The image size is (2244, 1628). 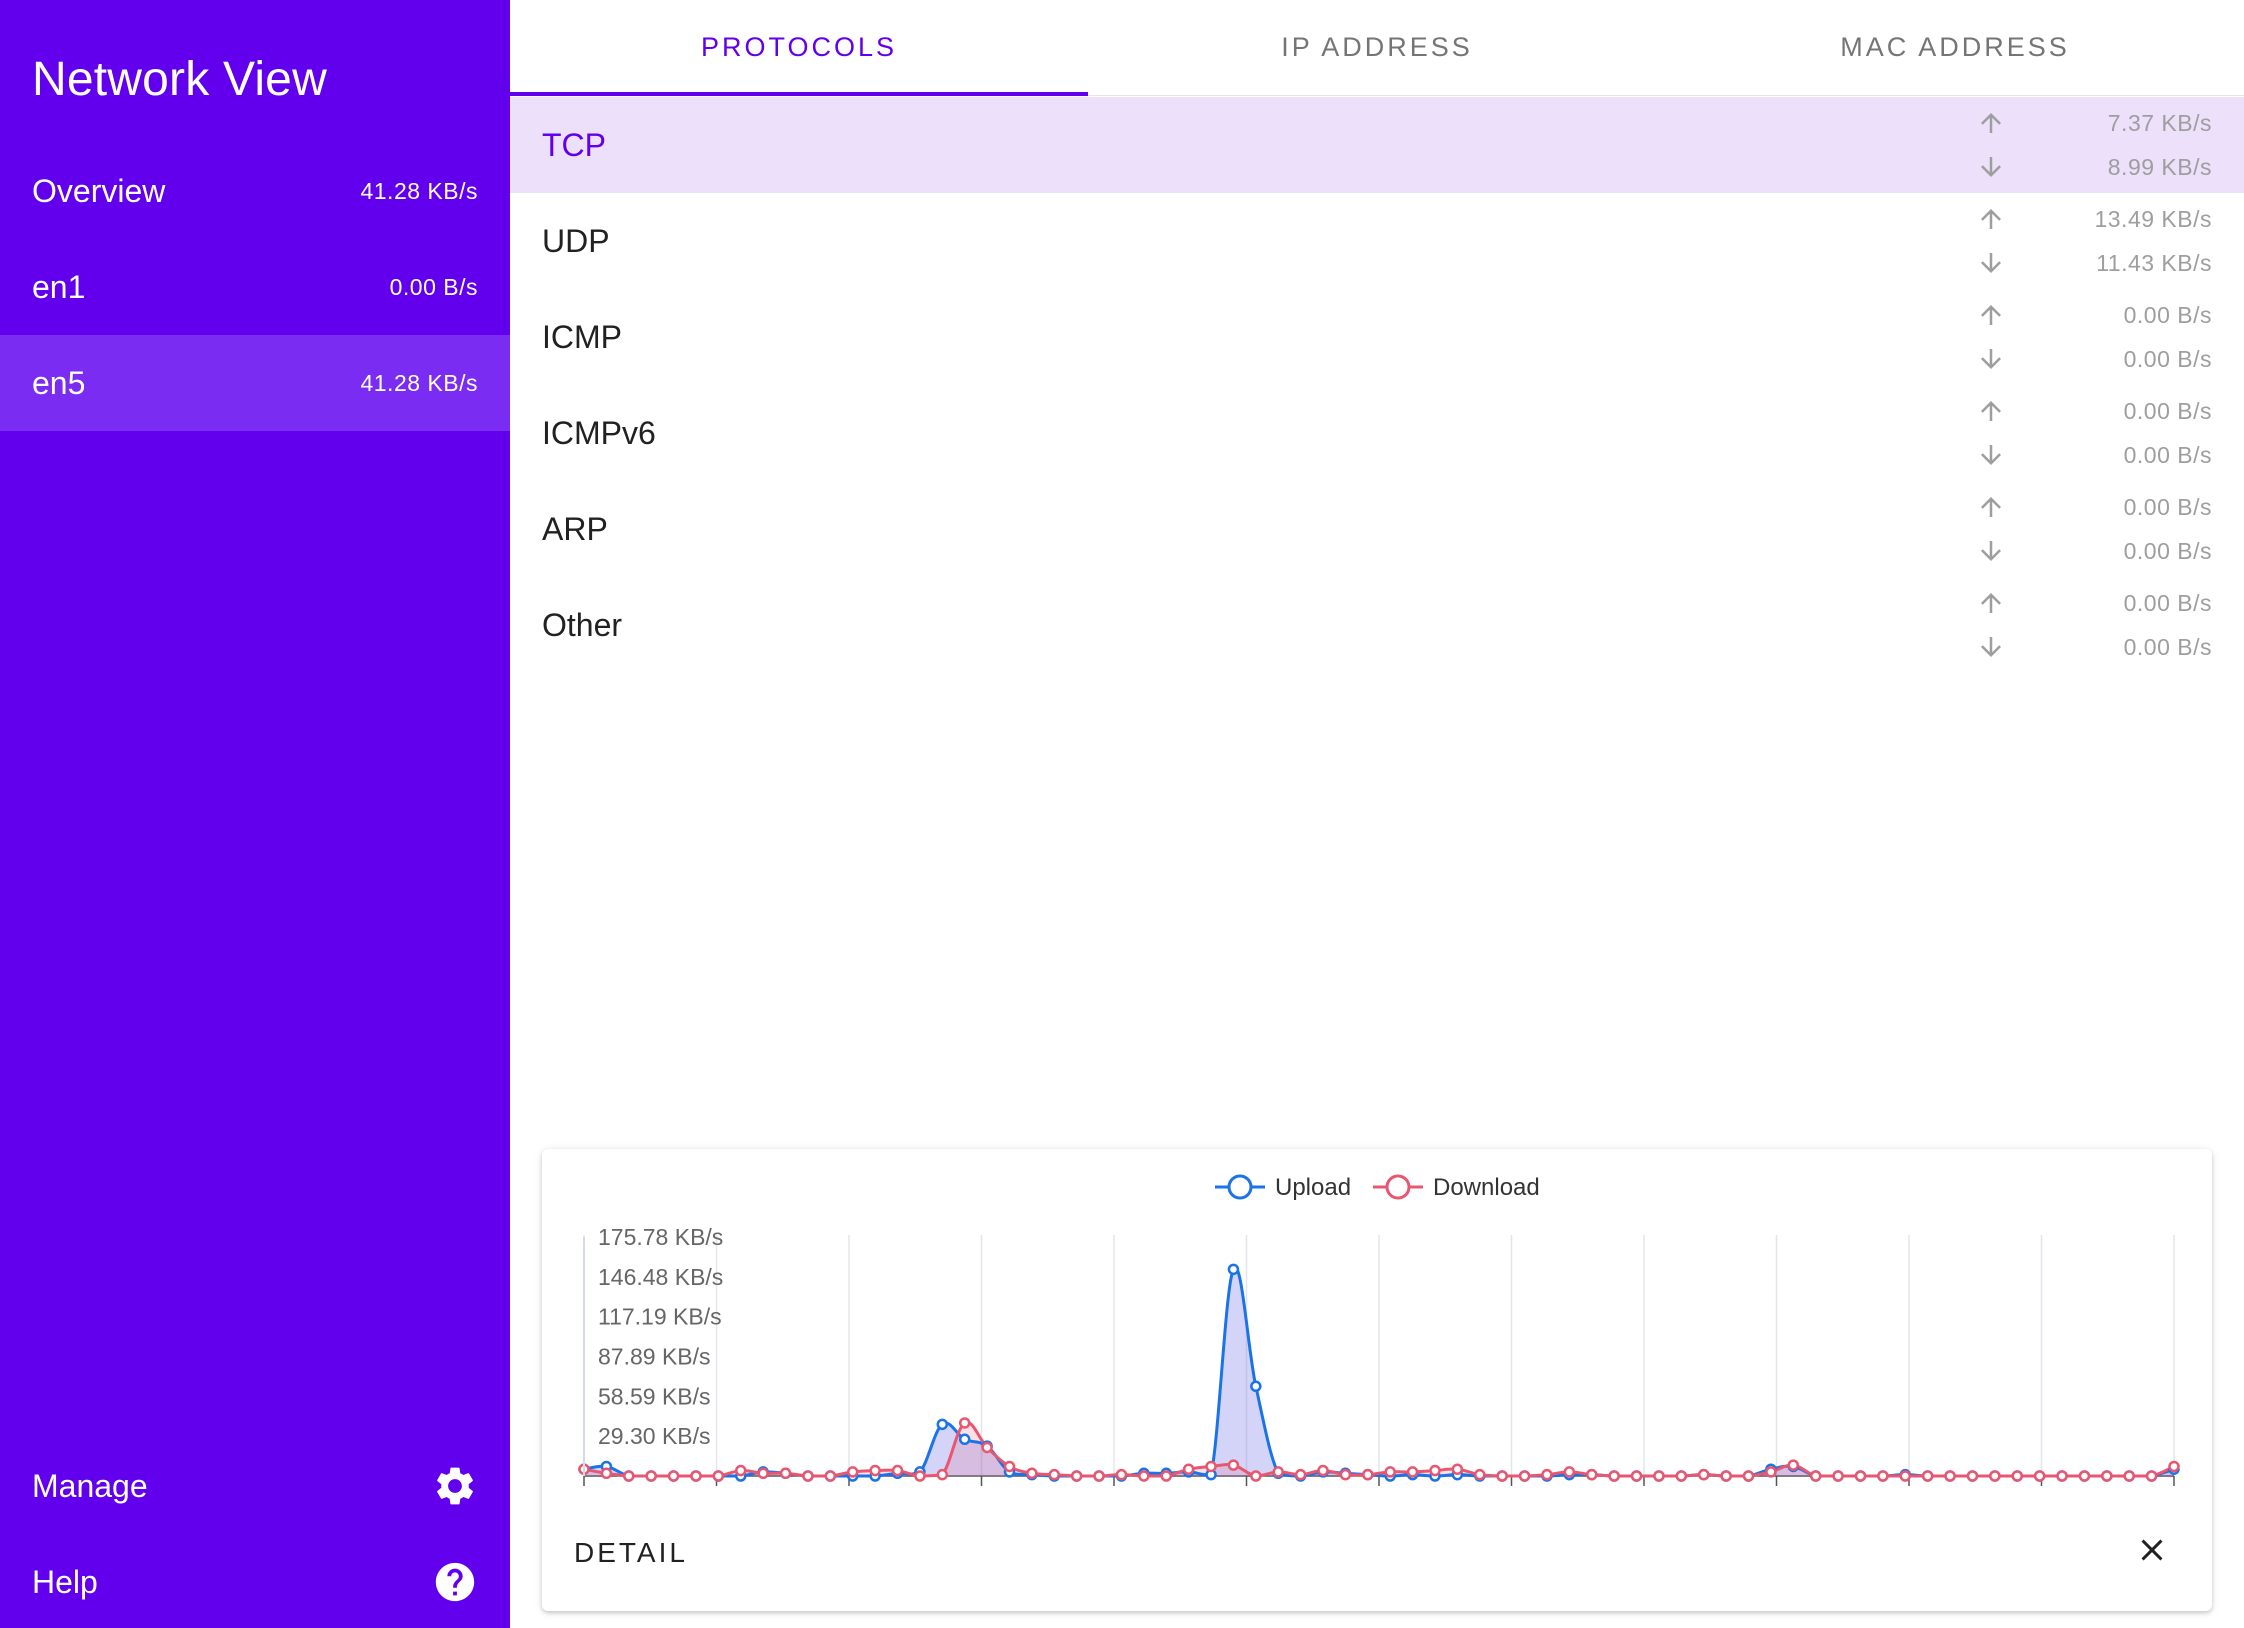 I want to click on sidebar-item-en5: en5 41.28 KB/s, so click(x=255, y=383).